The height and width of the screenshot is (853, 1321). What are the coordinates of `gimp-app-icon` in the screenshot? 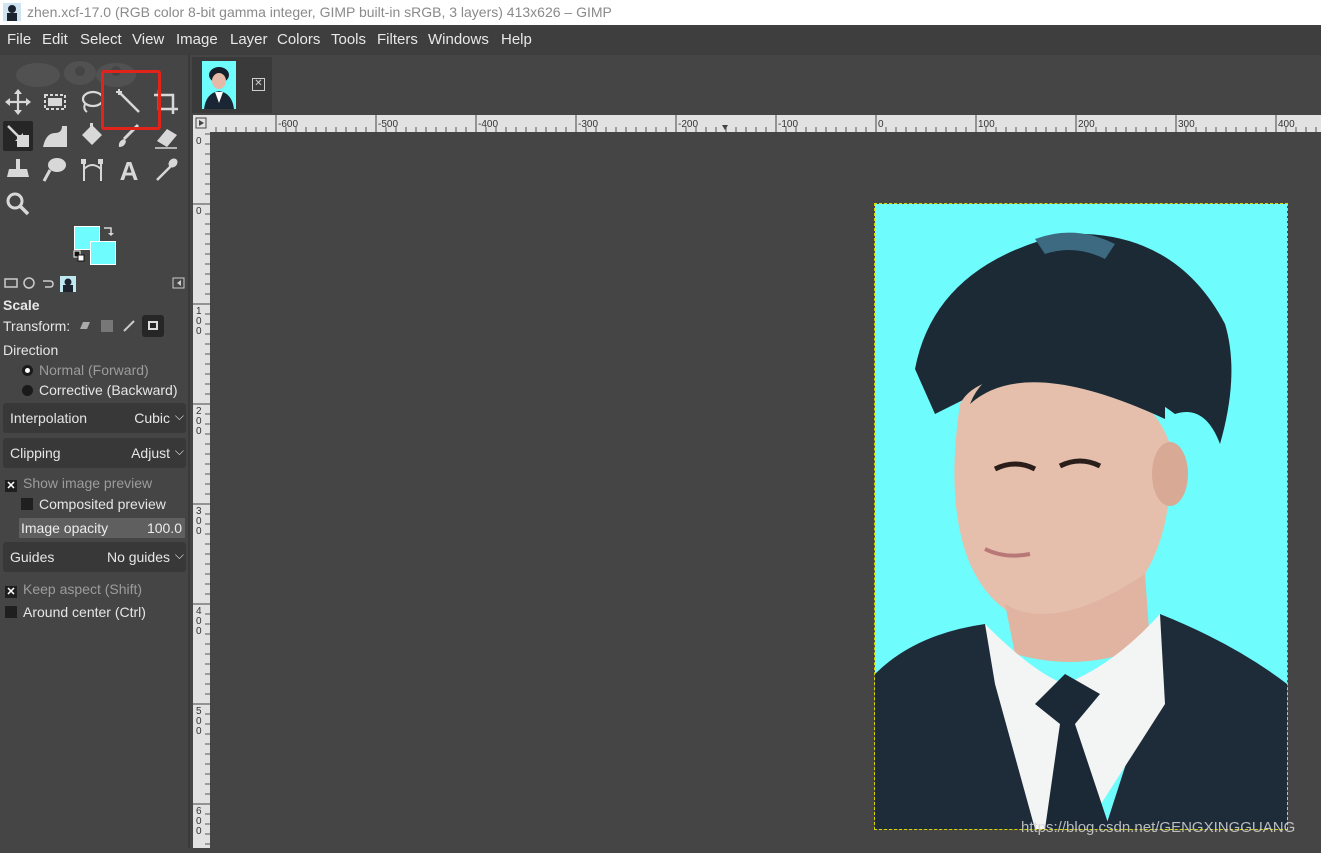 It's located at (12, 12).